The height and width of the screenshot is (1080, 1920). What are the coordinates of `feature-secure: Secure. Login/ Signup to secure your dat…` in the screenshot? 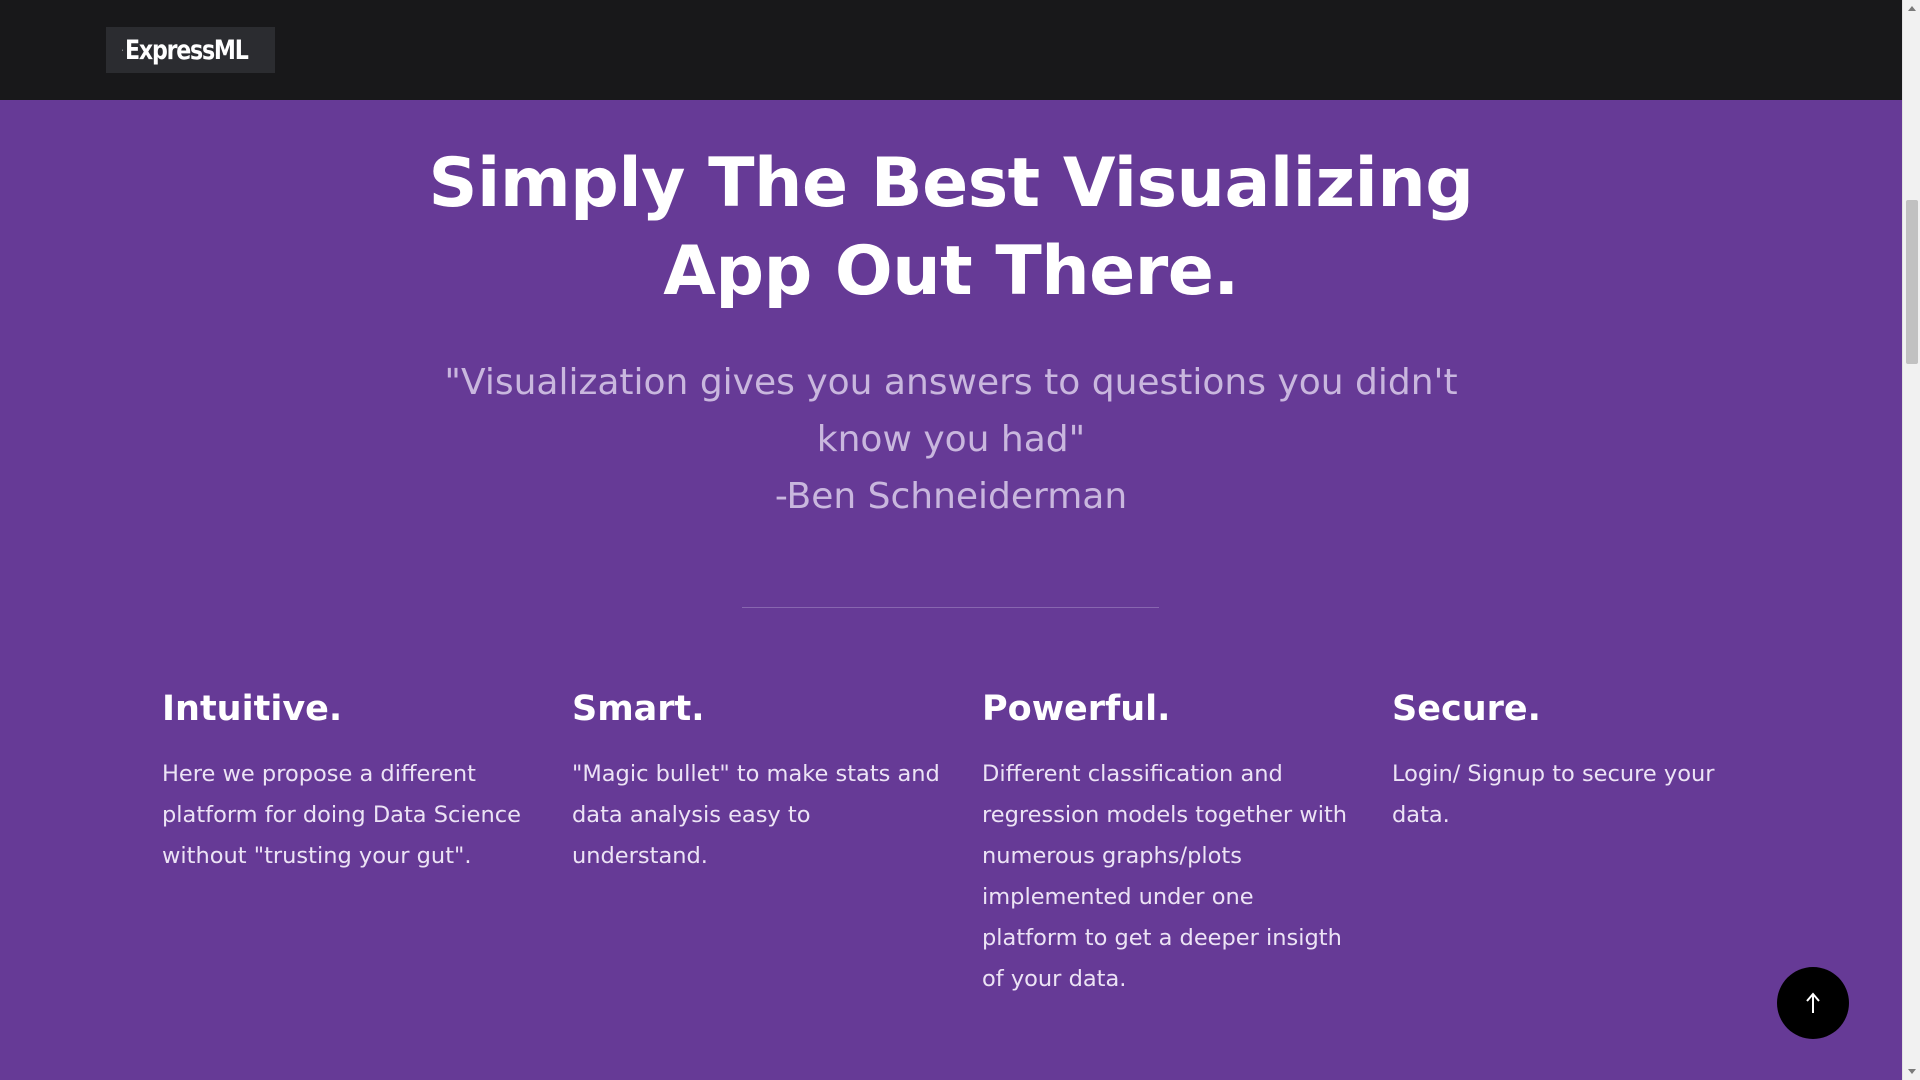 It's located at (1597, 842).